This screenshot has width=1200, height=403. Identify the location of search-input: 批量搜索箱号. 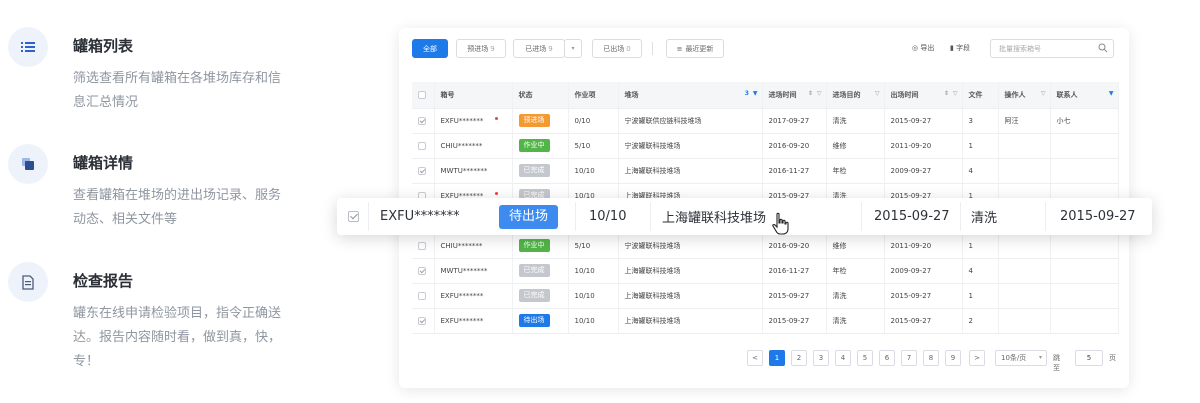
(1052, 48).